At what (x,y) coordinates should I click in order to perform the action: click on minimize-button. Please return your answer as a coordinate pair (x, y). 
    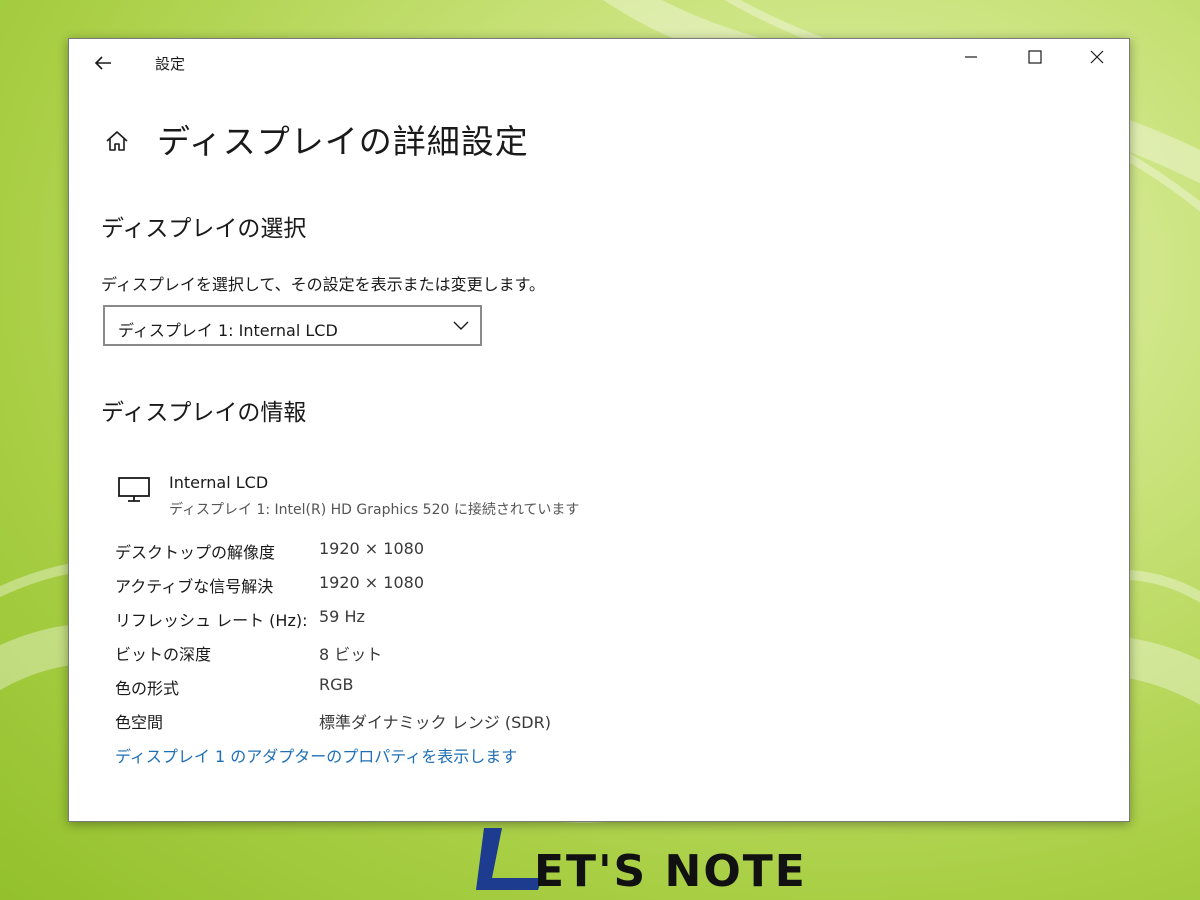
    Looking at the image, I should click on (971, 62).